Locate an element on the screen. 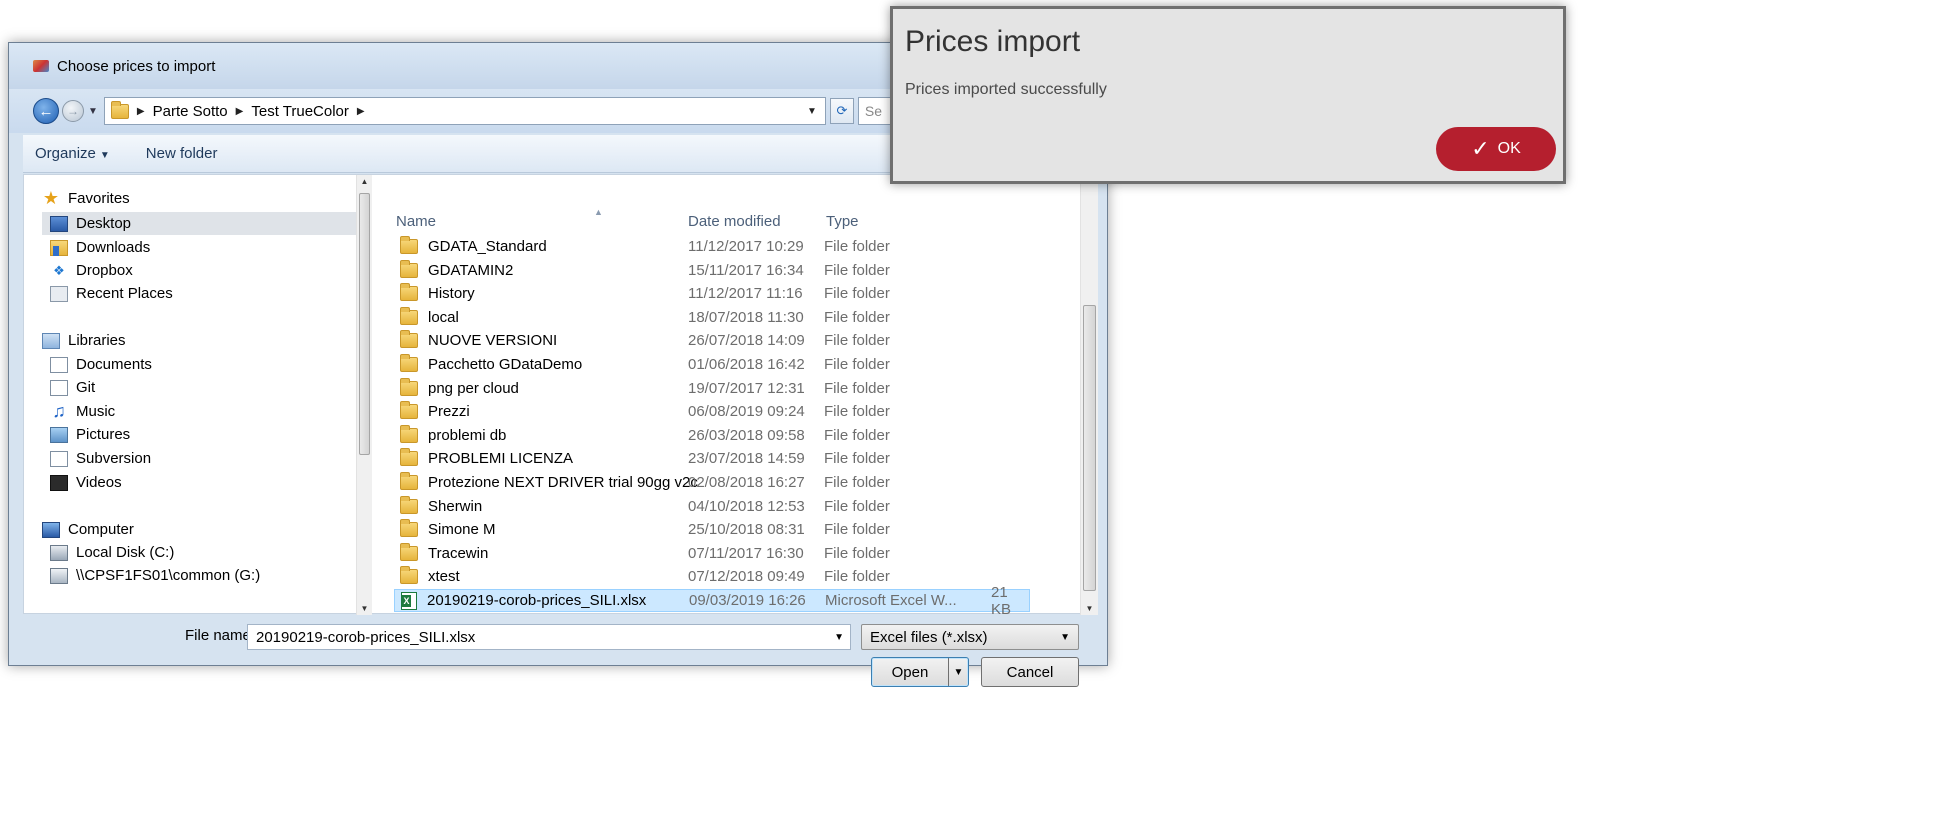 This screenshot has height=832, width=1952. nav-computer: Computer is located at coordinates (207, 529).